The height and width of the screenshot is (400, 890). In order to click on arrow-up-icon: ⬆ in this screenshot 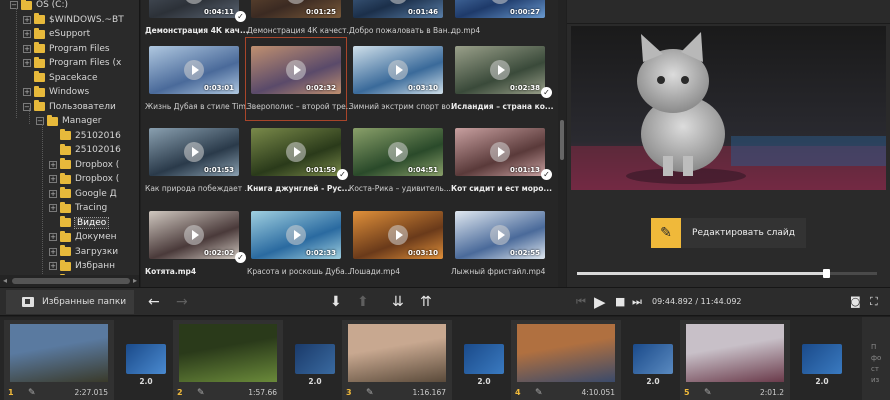, I will do `click(363, 302)`.